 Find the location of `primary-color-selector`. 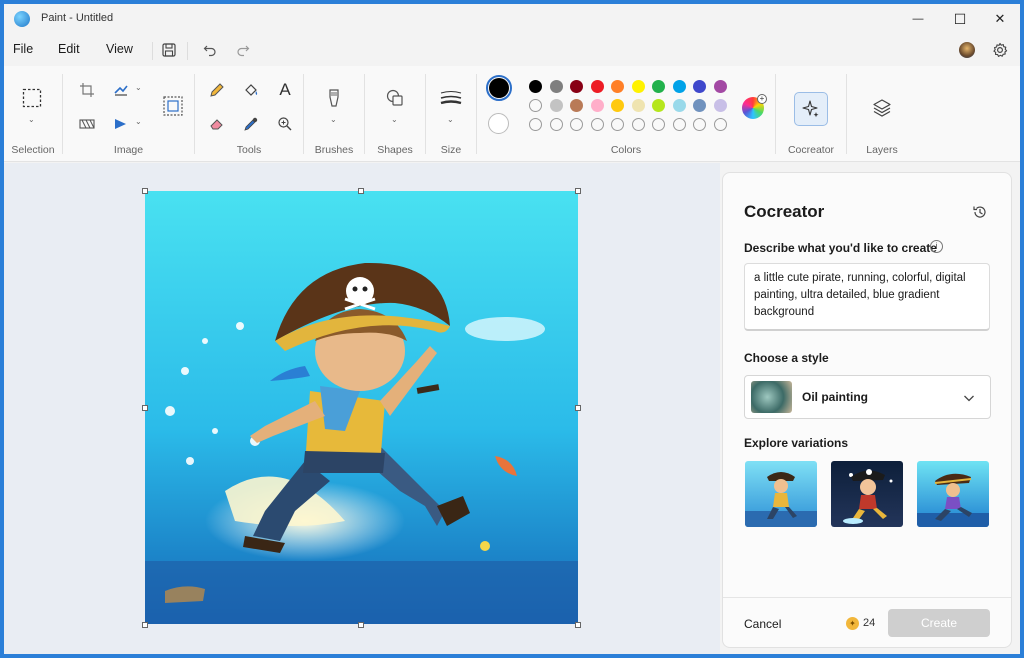

primary-color-selector is located at coordinates (499, 88).